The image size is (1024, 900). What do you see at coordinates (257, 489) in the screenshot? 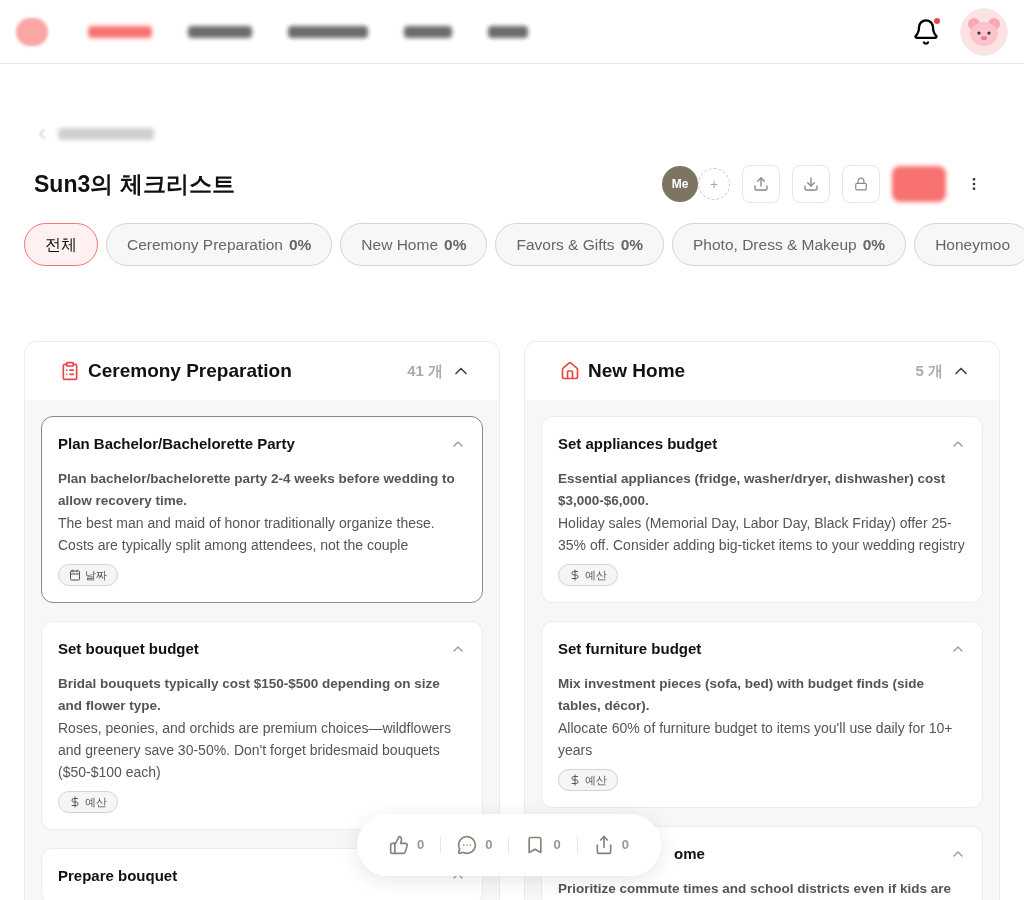
I see `task-summary: Plan bachelor/bachelorette party 2-4 weeks before wedding to allow recovery time.` at bounding box center [257, 489].